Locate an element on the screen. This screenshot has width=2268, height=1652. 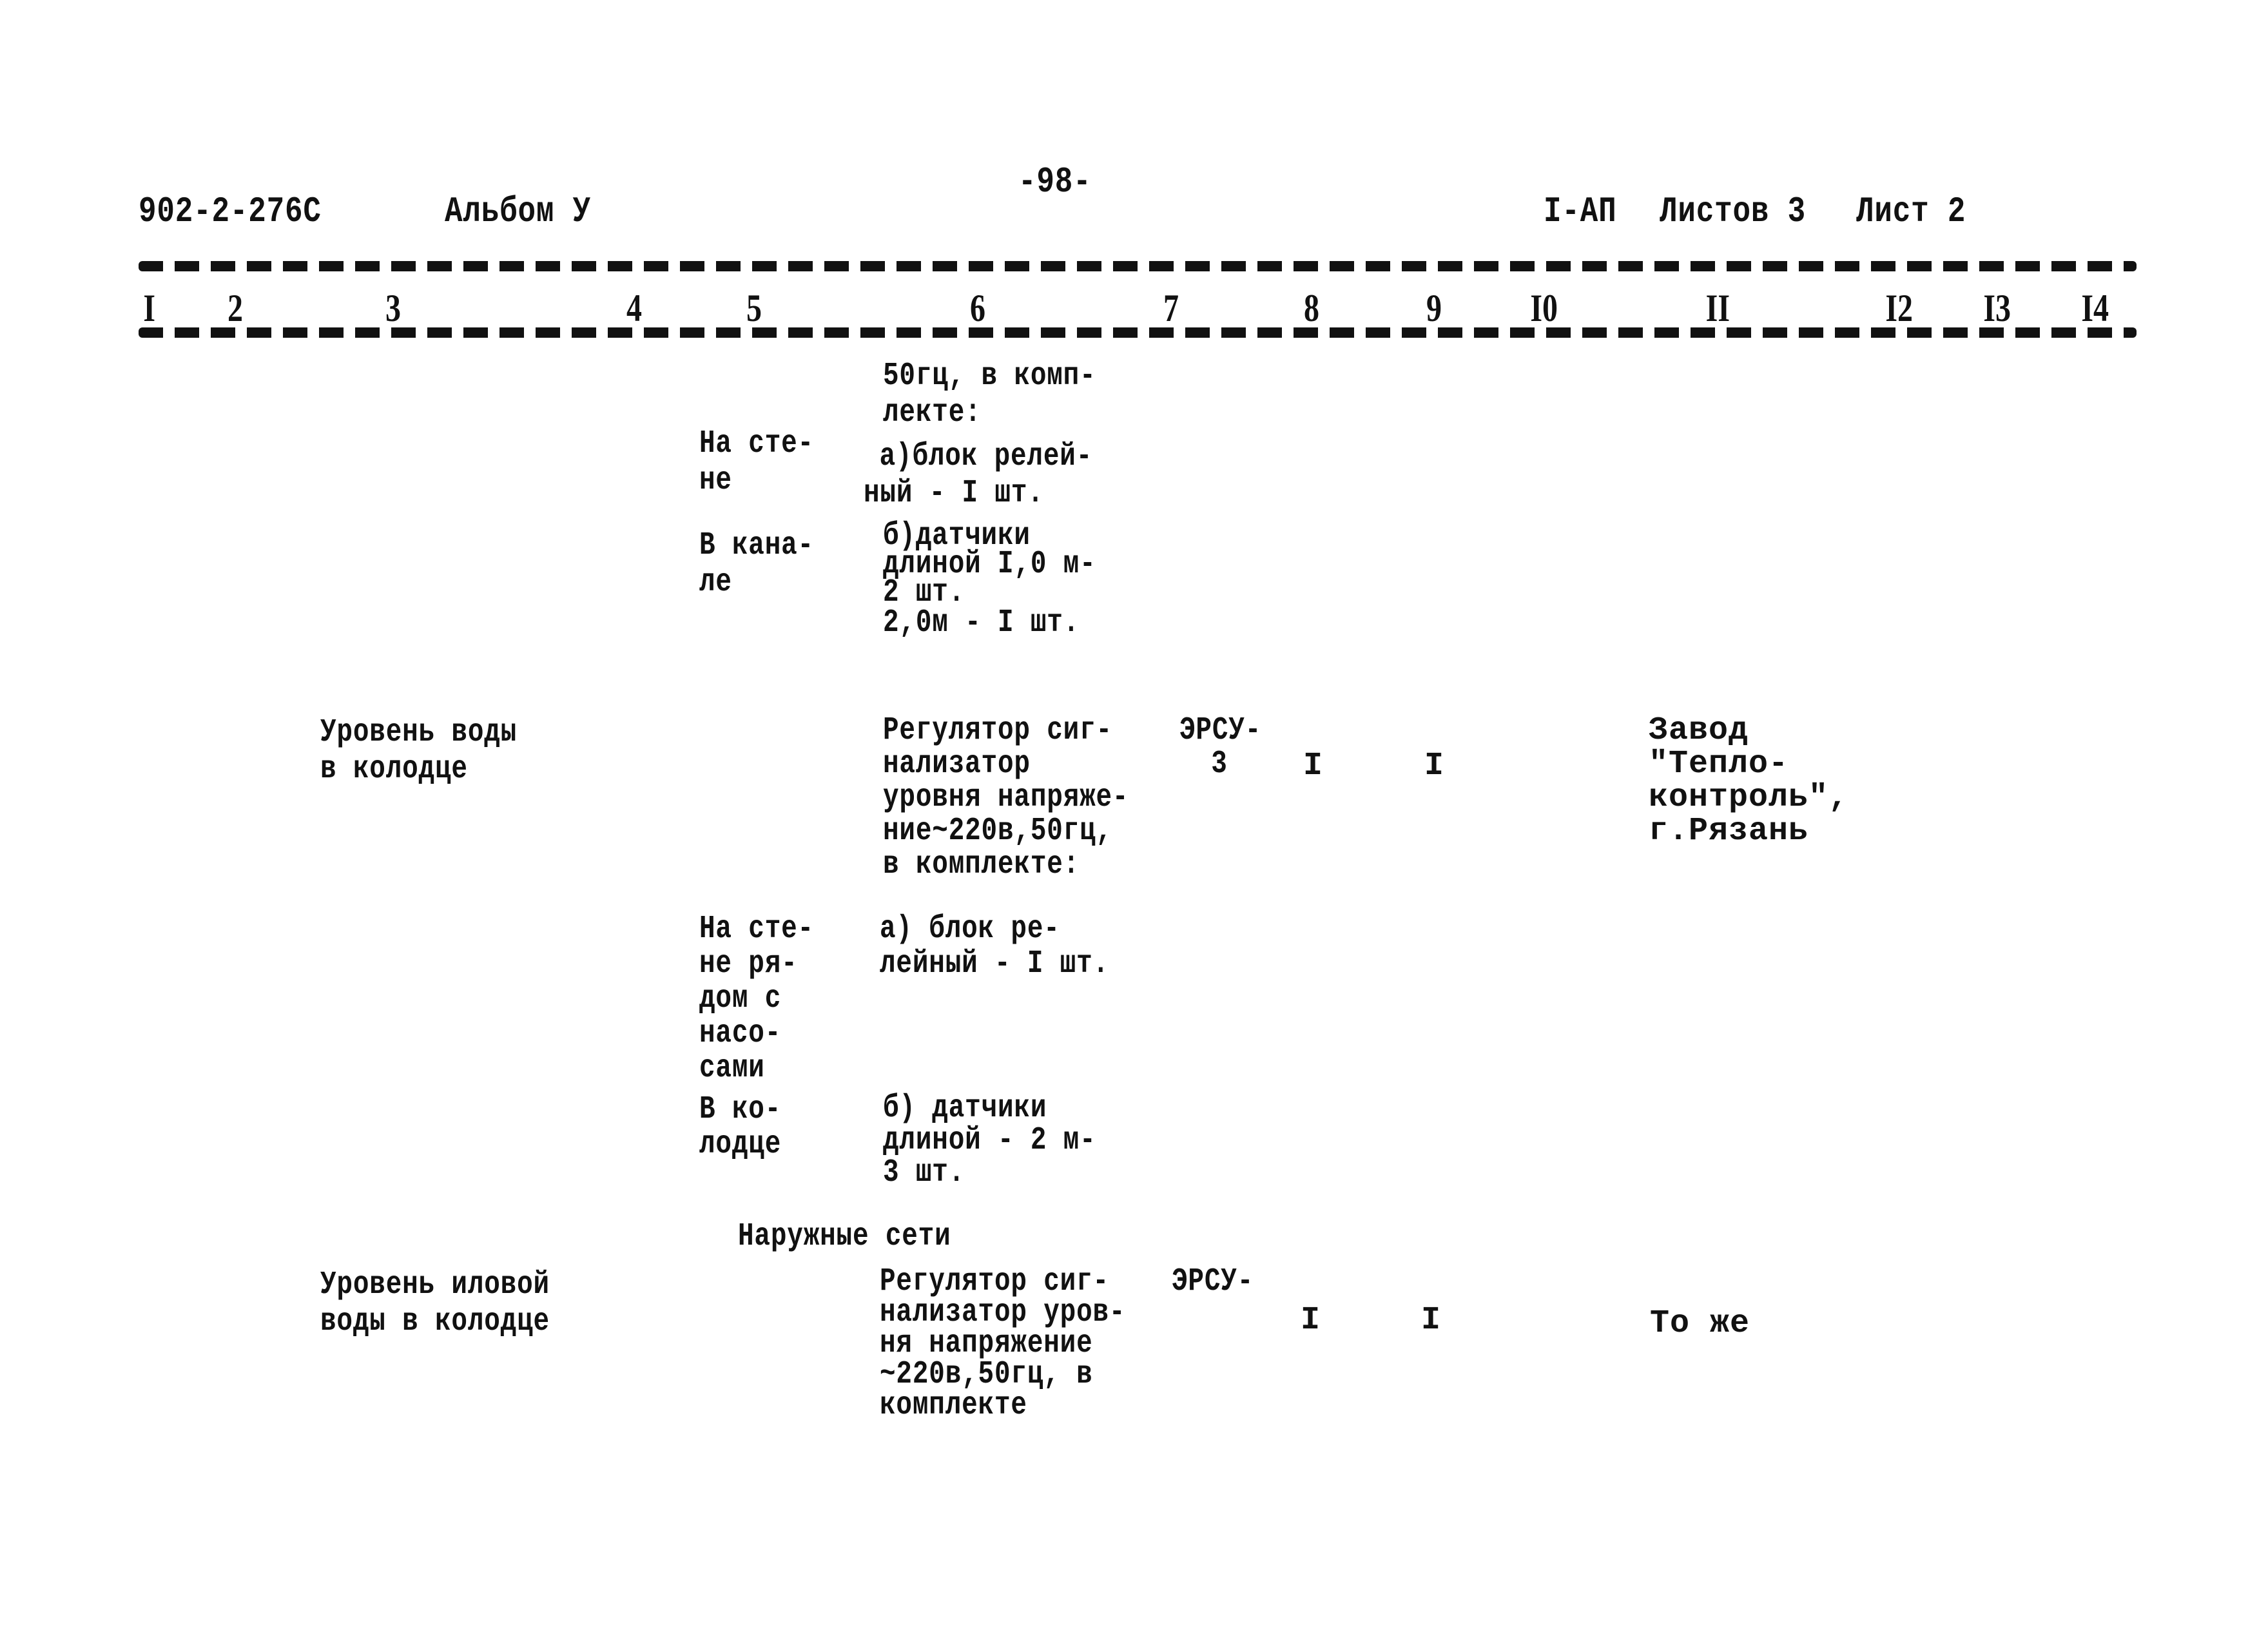
text-line: В кана- is located at coordinates (756, 545).